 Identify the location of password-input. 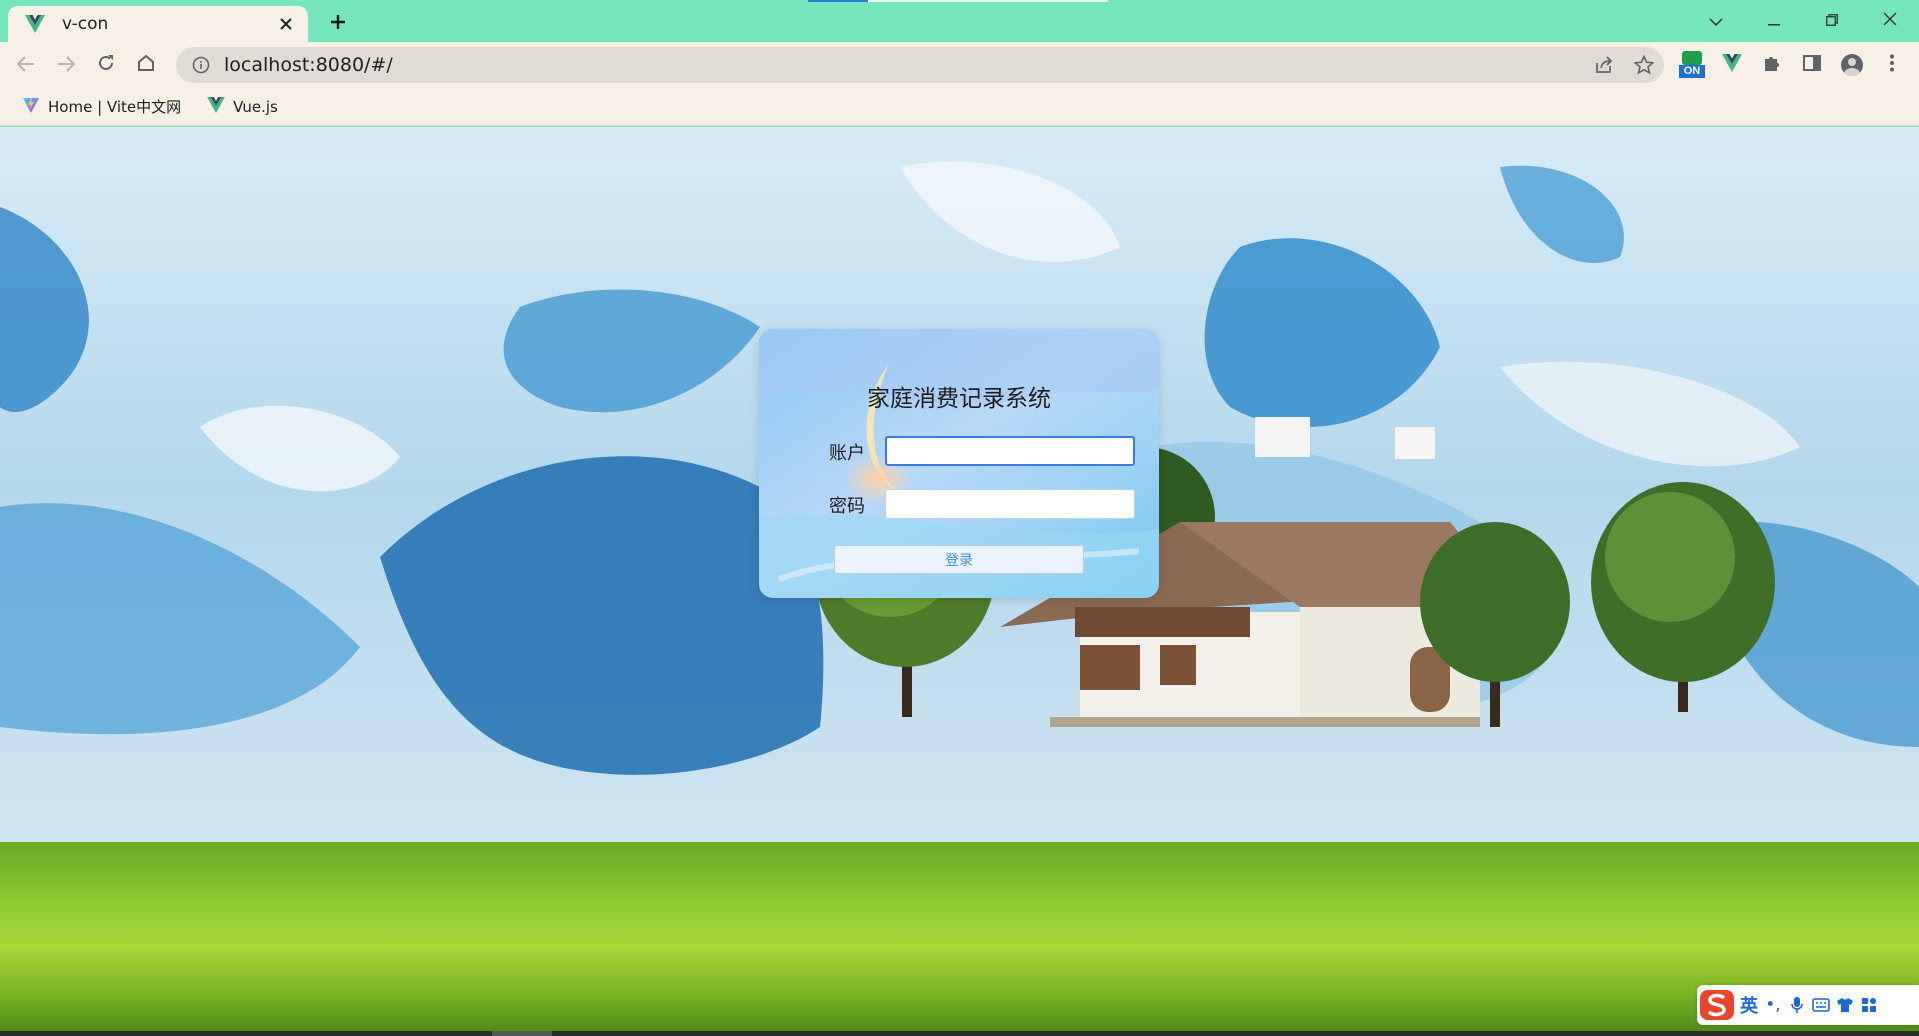
(1010, 504).